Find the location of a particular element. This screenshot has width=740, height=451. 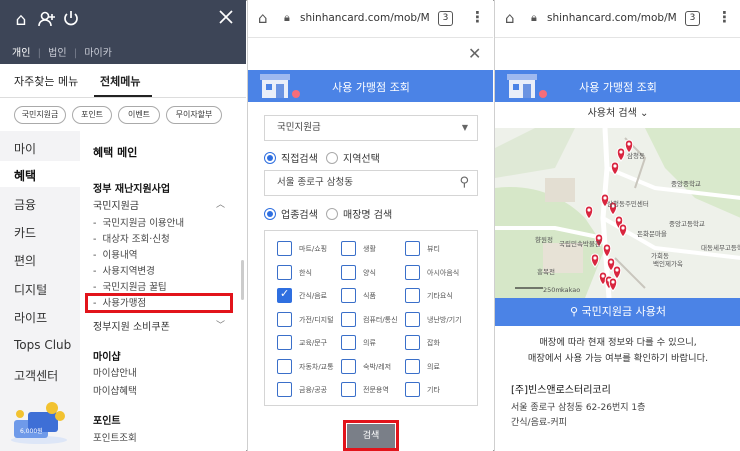

map-label: 국립민속박물관 is located at coordinates (580, 243).